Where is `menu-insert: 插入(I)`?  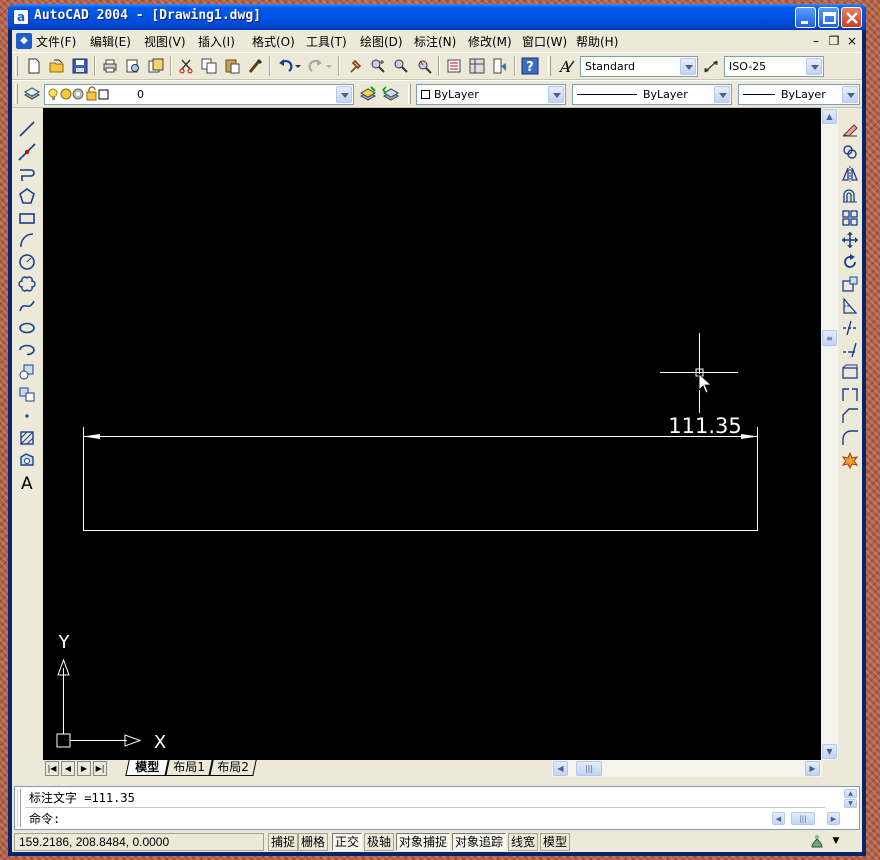
menu-insert: 插入(I) is located at coordinates (216, 41).